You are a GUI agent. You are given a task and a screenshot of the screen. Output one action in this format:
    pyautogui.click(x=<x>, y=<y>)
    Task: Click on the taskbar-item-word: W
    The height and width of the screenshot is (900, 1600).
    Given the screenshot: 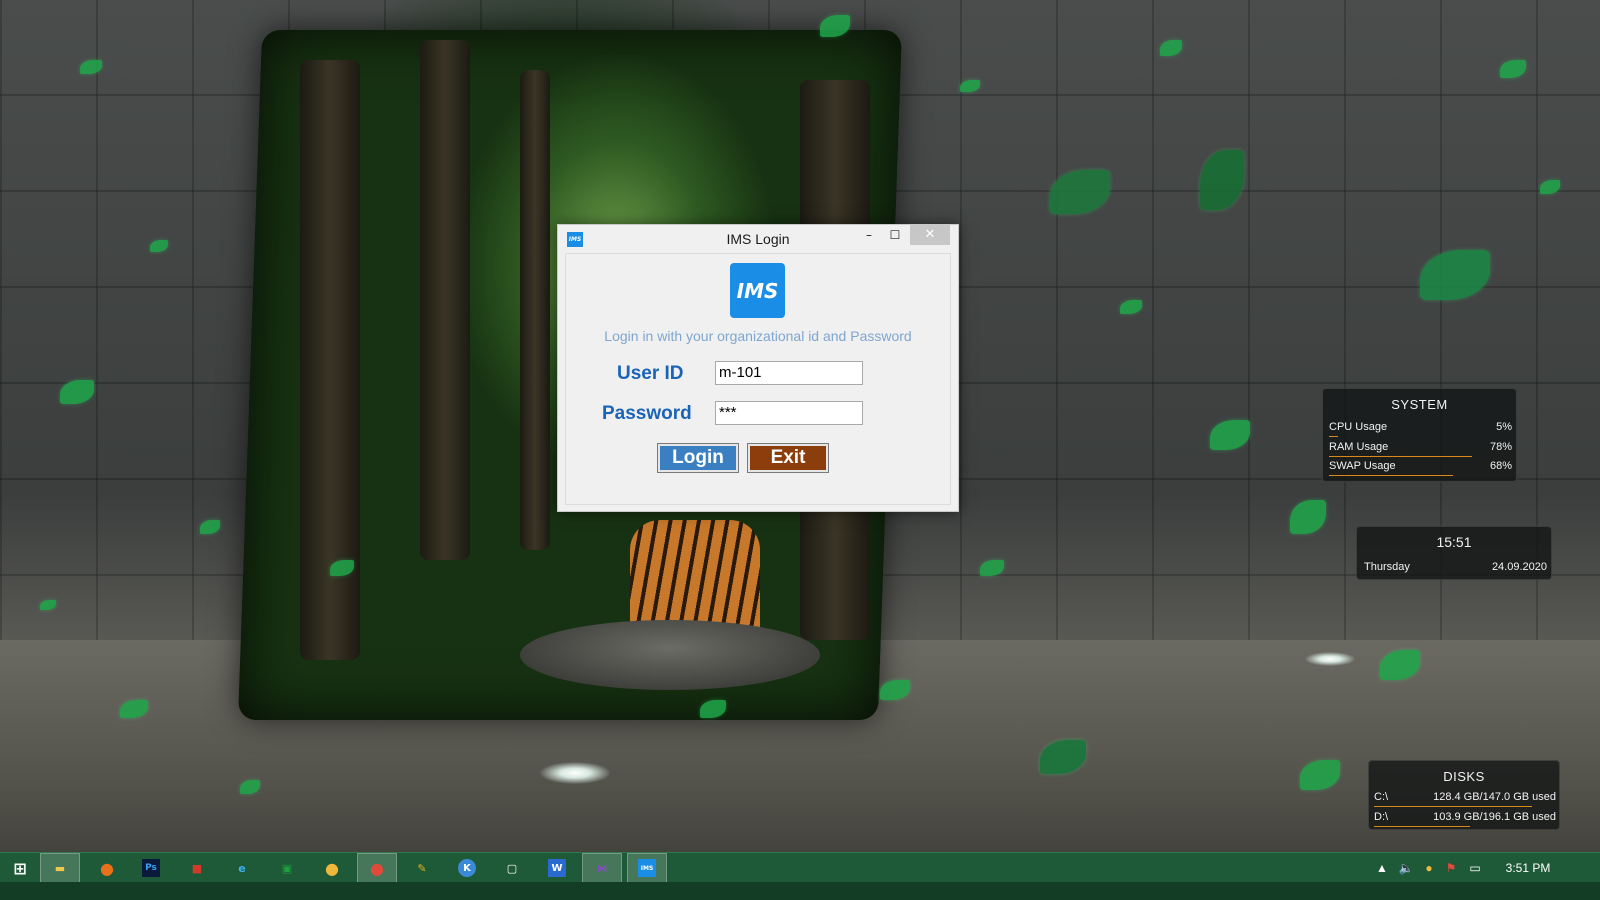 What is the action you would take?
    pyautogui.click(x=557, y=868)
    